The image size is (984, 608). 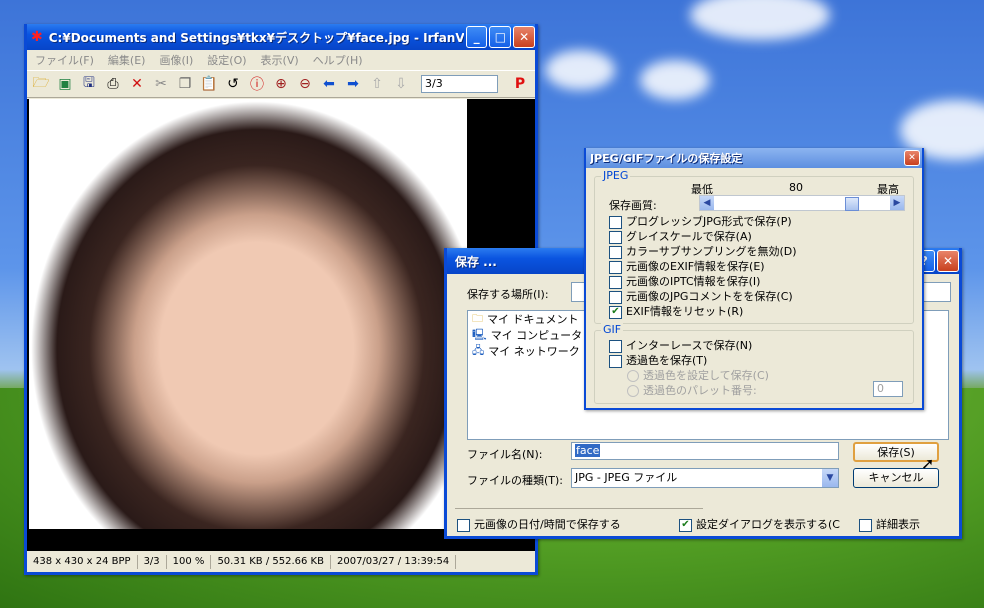 What do you see at coordinates (759, 524) in the screenshot?
I see `show-settings-checkbox: ✔ 設定ダイアログを表示する(C` at bounding box center [759, 524].